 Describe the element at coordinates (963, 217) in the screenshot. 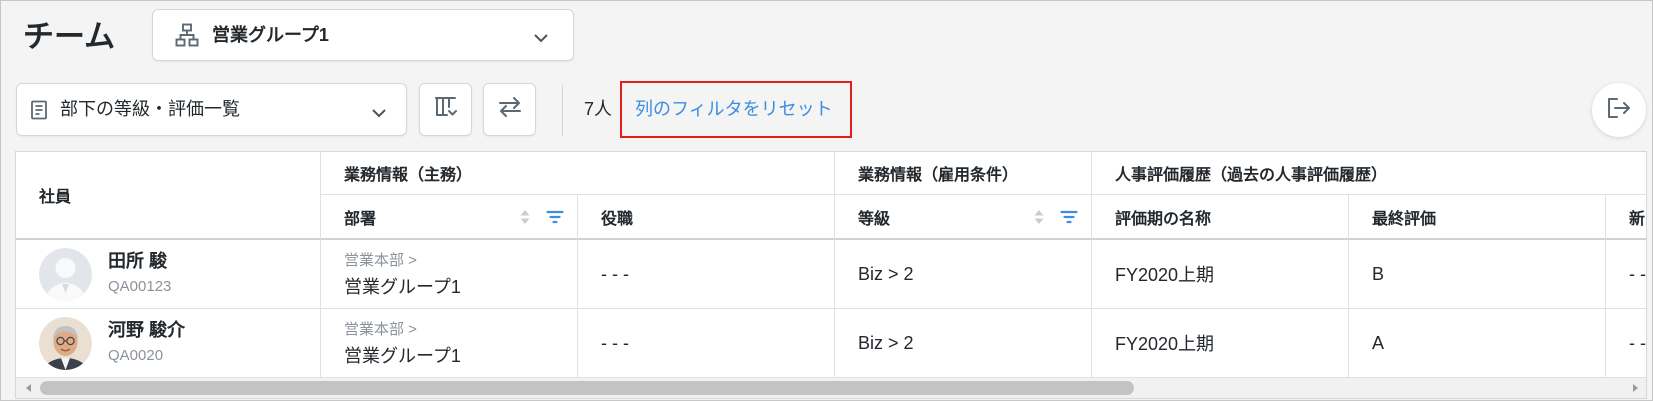

I see `column-header-grade: 等級` at that location.